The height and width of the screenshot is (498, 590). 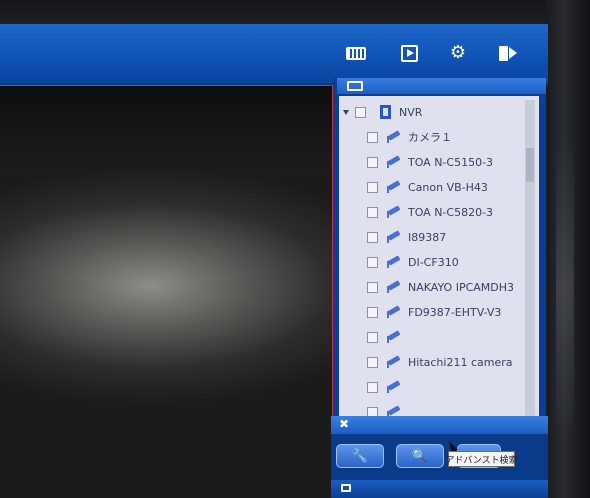 I want to click on expand-arrow-icon, so click(x=346, y=112).